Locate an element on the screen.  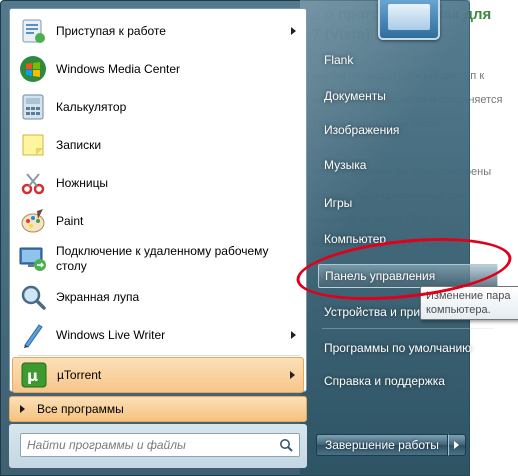
getting-started-icon is located at coordinates (33, 31).